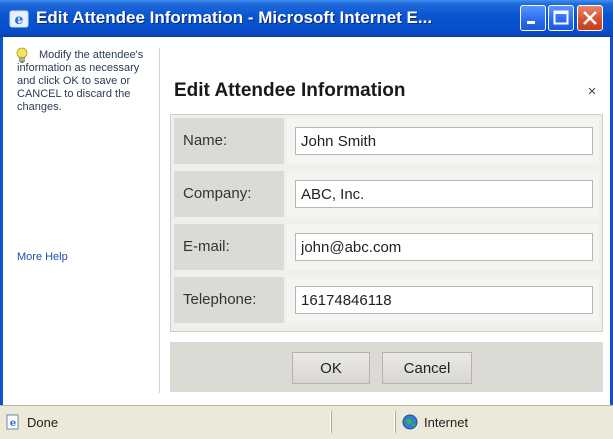 This screenshot has height=439, width=613. What do you see at coordinates (446, 422) in the screenshot?
I see `security-zone-label: Internet` at bounding box center [446, 422].